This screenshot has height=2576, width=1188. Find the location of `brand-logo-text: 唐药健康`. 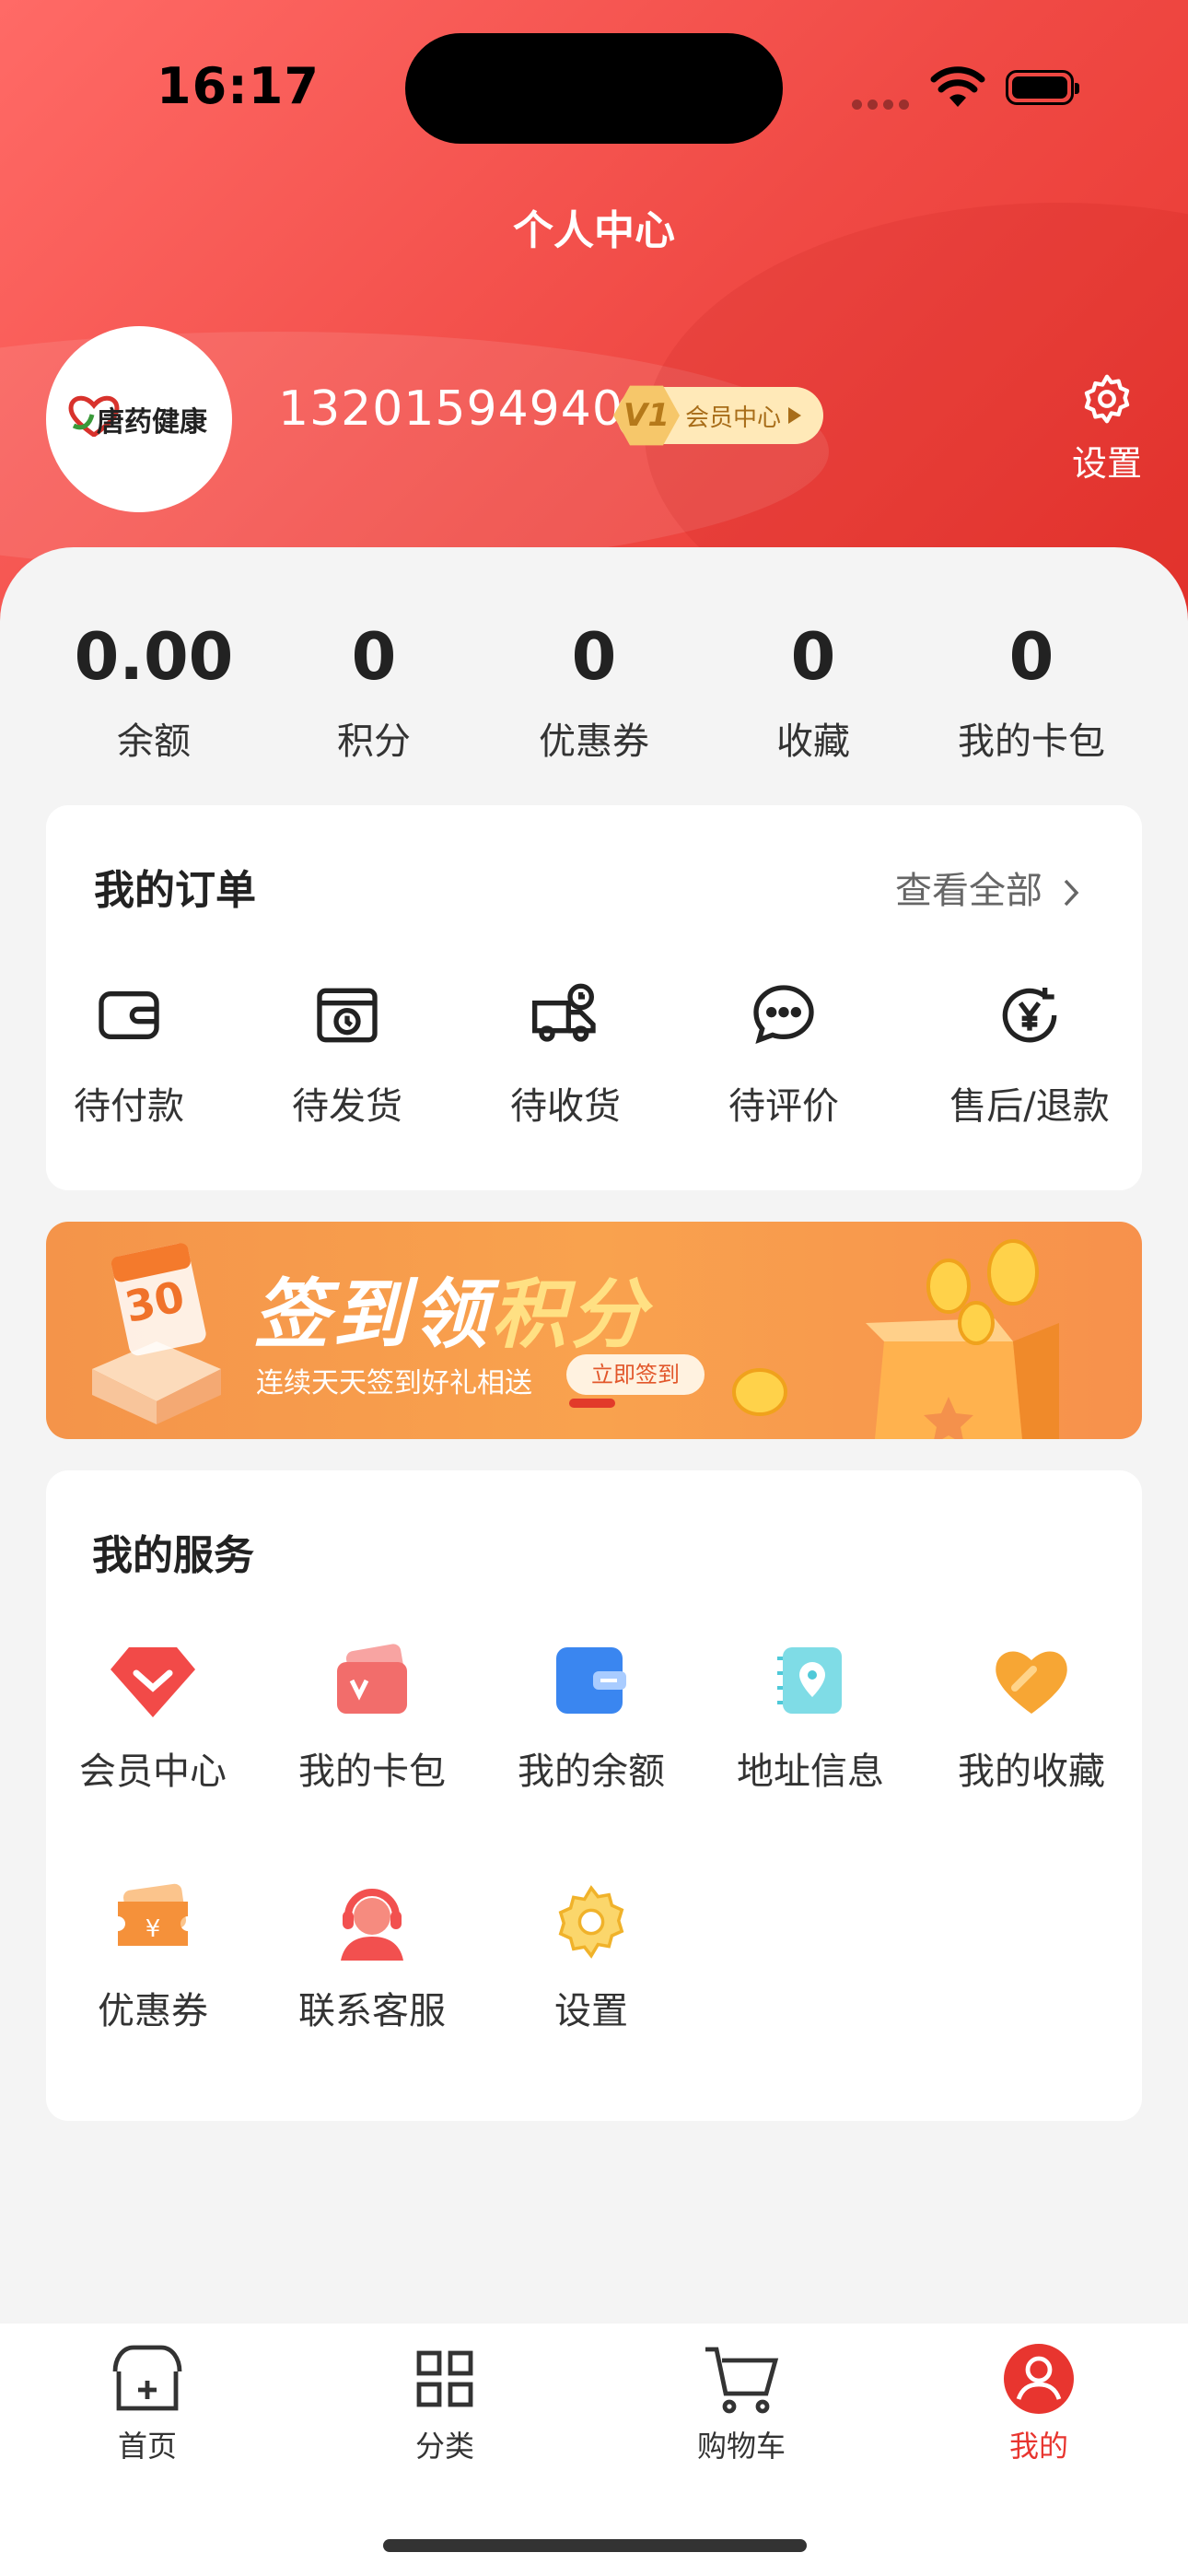

brand-logo-text: 唐药健康 is located at coordinates (152, 422).